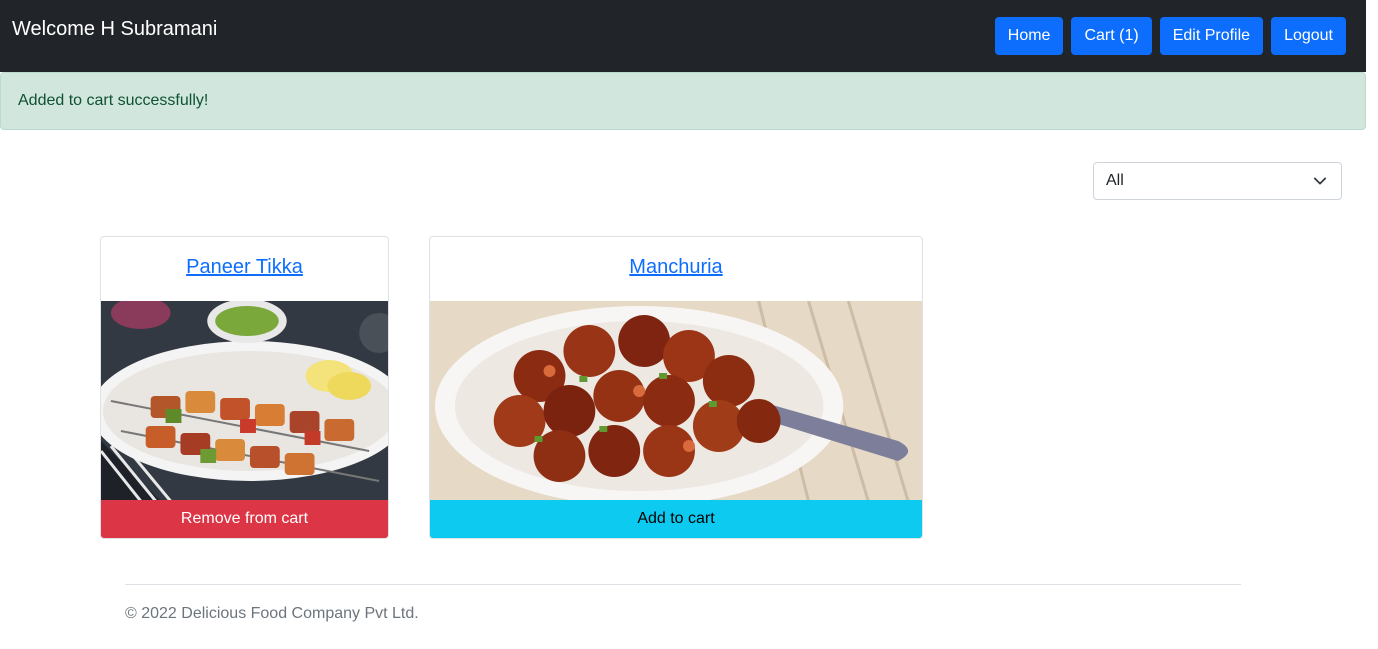 Image resolution: width=1378 pixels, height=649 pixels. I want to click on logout-button: Logout, so click(1308, 36).